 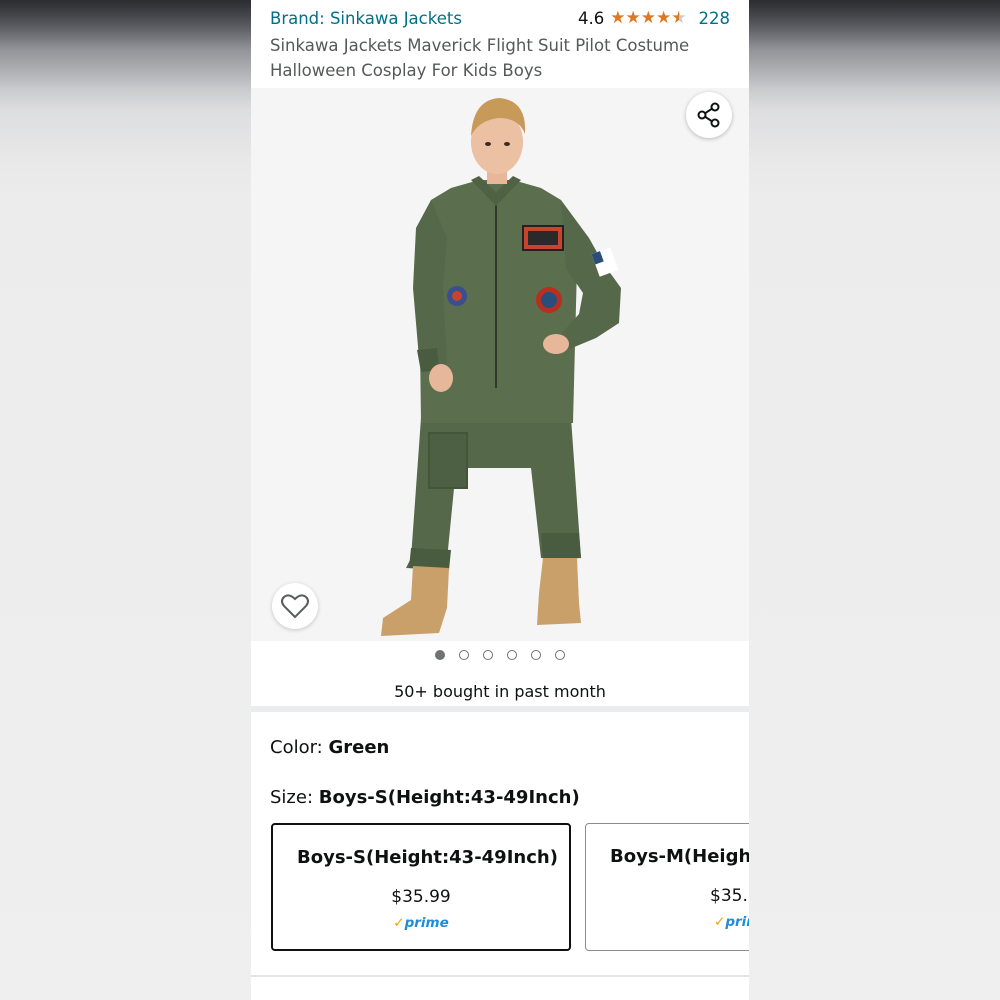 I want to click on size-option-boys-m: Boys-M(Height:49-55Inch) $35.99 ✓prime, so click(x=667, y=887).